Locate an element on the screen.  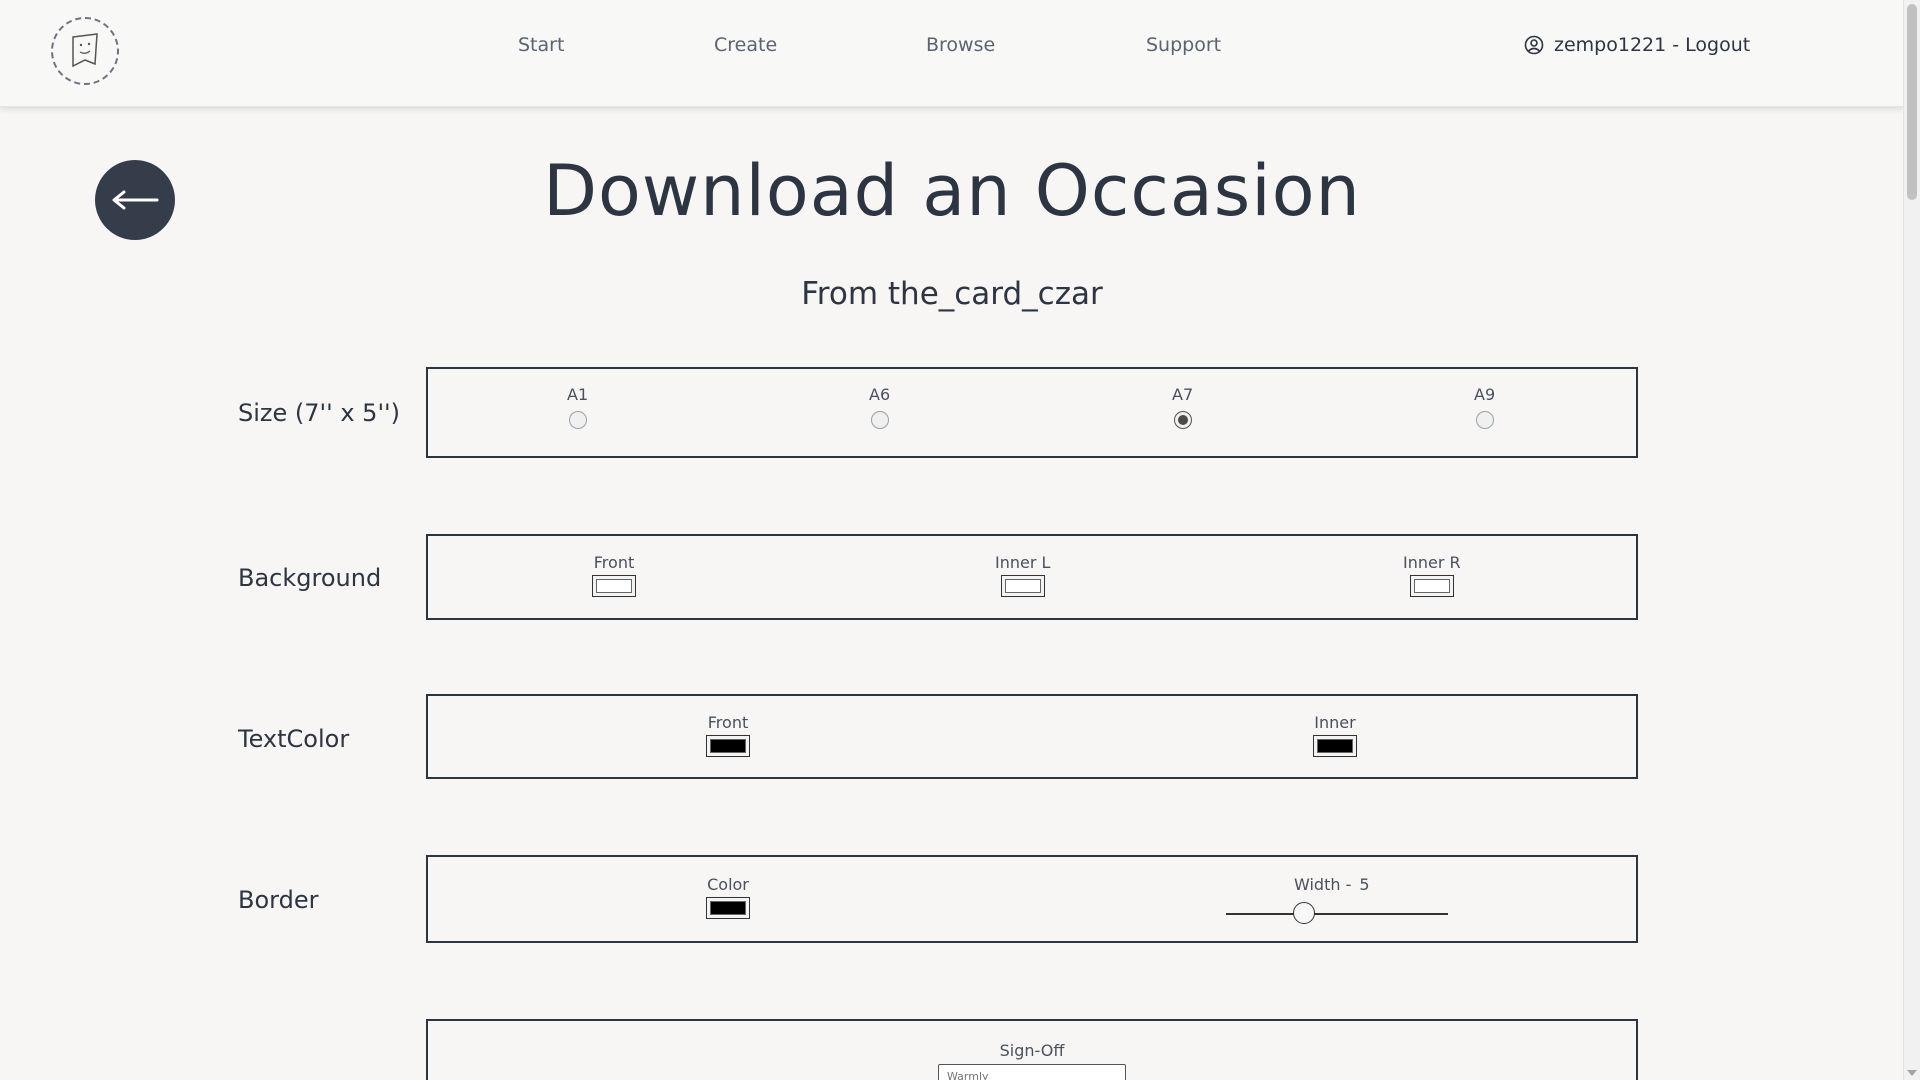
background-inner-r-option: Inner R is located at coordinates (1432, 575).